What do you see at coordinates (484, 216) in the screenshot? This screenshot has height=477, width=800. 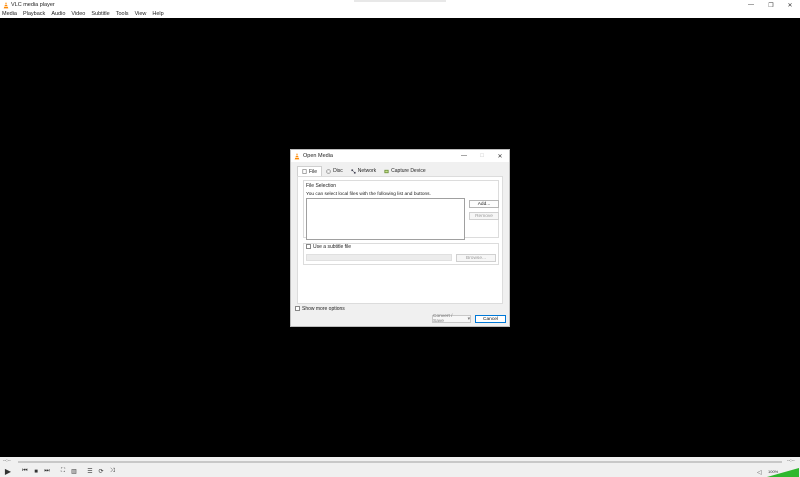 I see `remove-button: Remove` at bounding box center [484, 216].